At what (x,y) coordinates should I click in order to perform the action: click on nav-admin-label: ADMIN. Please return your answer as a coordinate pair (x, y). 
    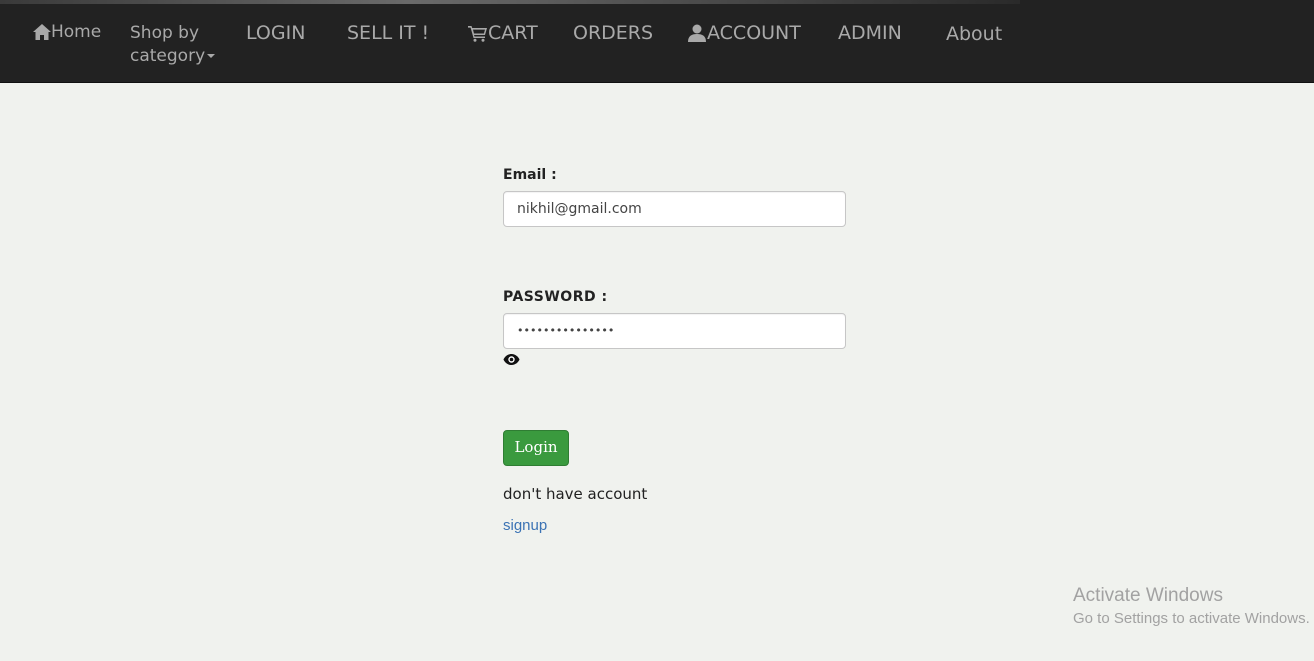
    Looking at the image, I should click on (870, 33).